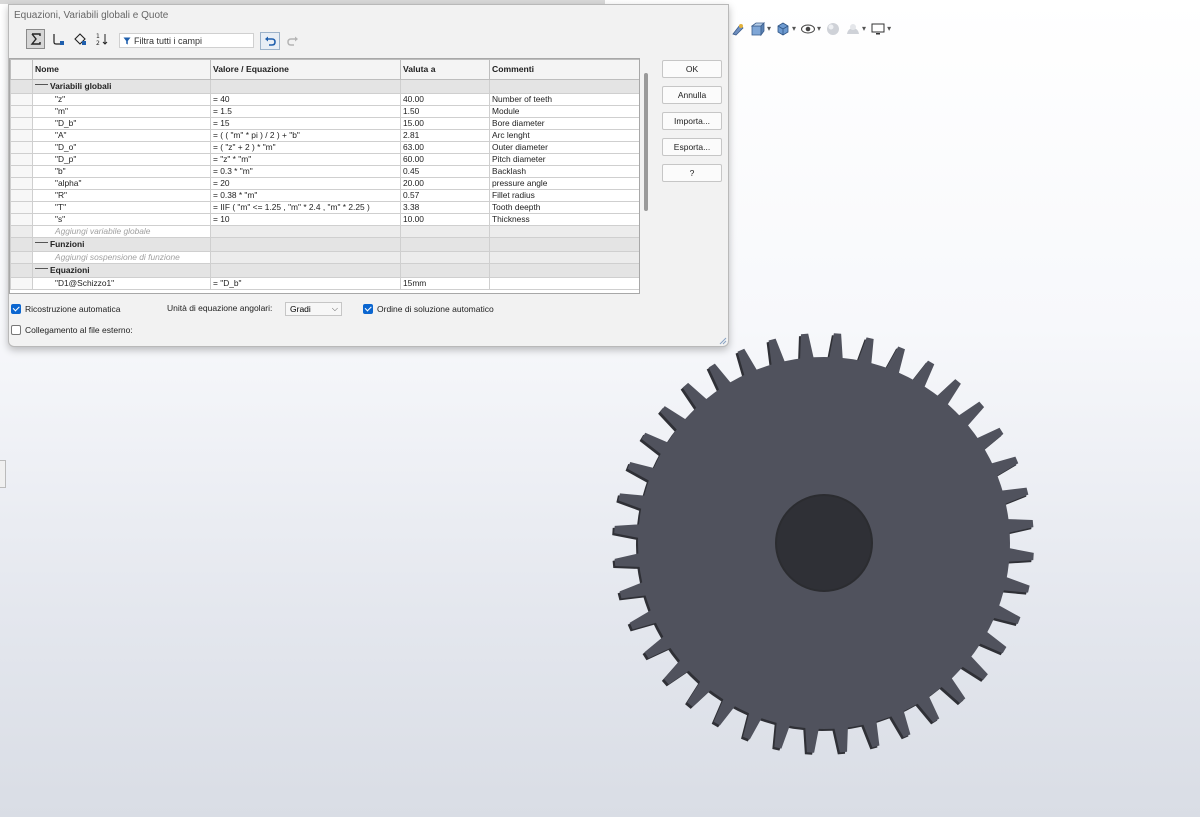 The width and height of the screenshot is (1200, 817). What do you see at coordinates (324, 86) in the screenshot?
I see `group-row-global-variables: Variabili globali` at bounding box center [324, 86].